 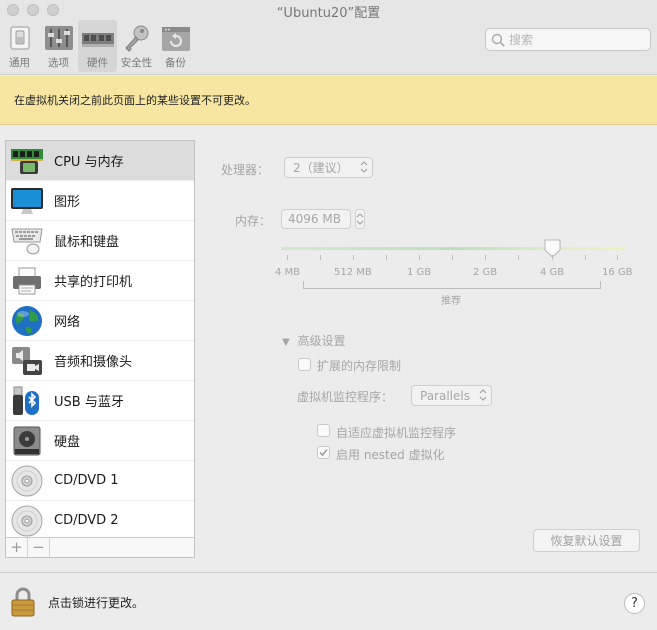 What do you see at coordinates (136, 46) in the screenshot?
I see `toolbar-security: 安全性` at bounding box center [136, 46].